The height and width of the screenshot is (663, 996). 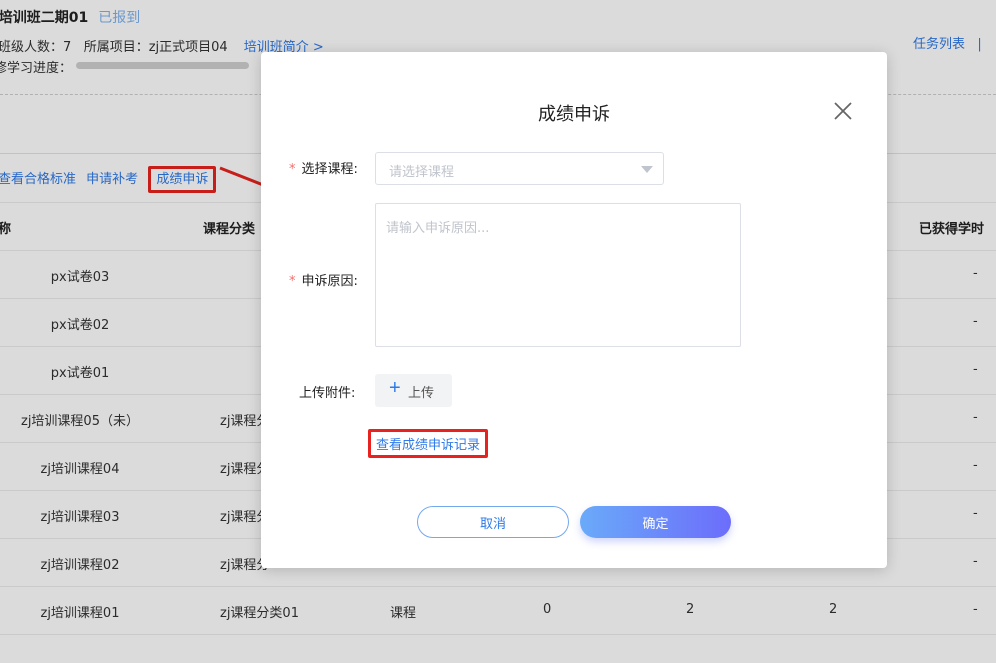 What do you see at coordinates (428, 443) in the screenshot?
I see `view-appeal-records-link: 查看成绩申诉记录` at bounding box center [428, 443].